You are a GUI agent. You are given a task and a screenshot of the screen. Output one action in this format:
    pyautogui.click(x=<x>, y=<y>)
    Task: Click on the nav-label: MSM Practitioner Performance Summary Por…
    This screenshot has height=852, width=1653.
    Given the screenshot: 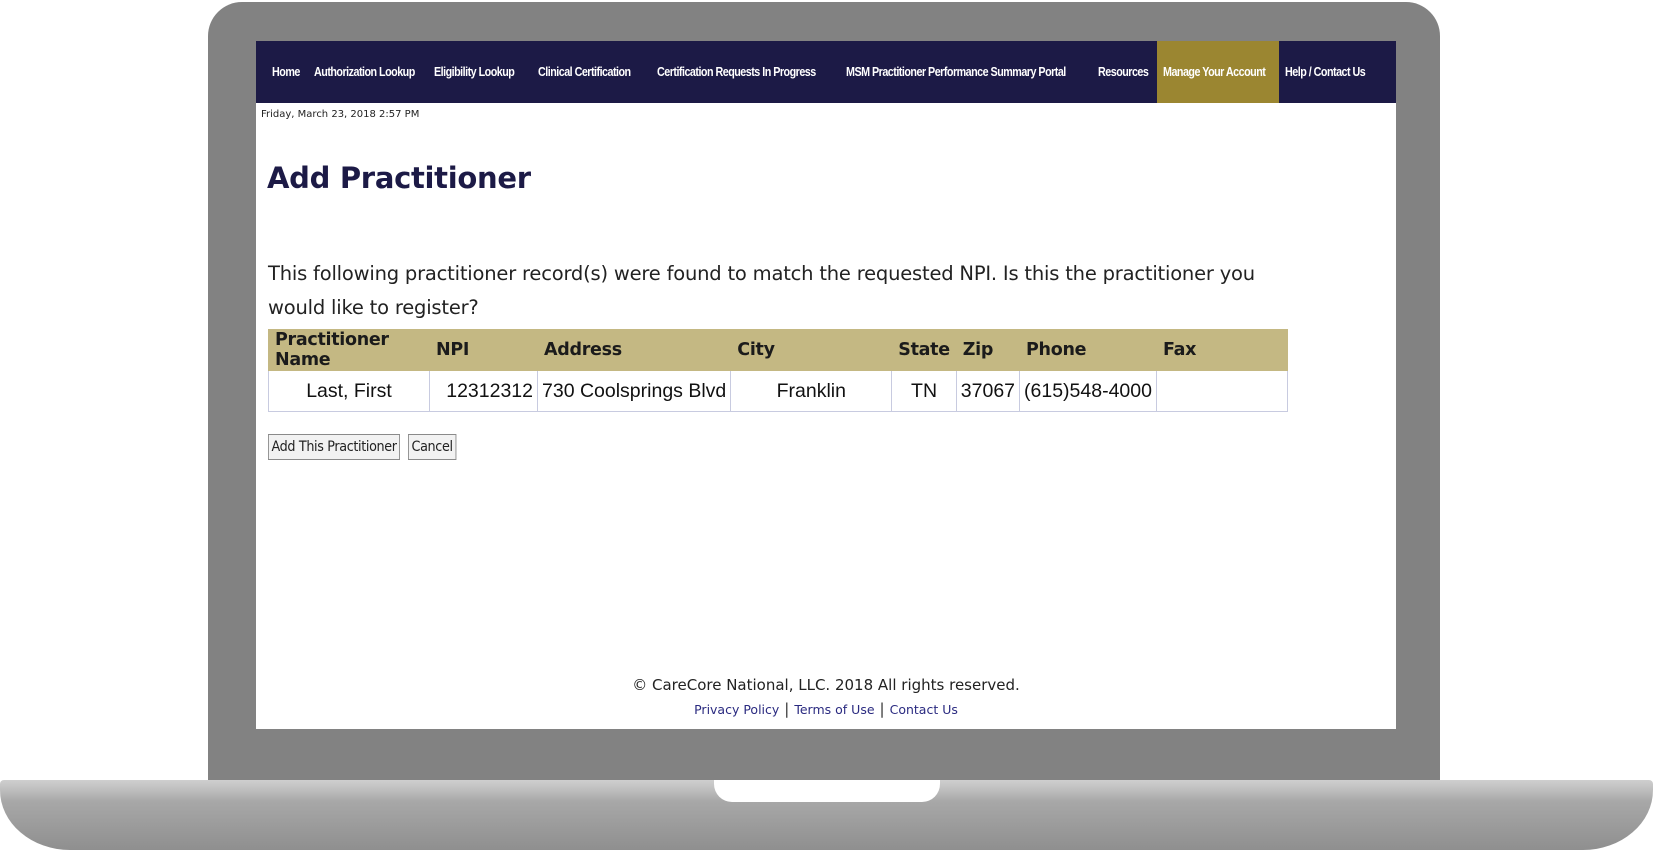 What is the action you would take?
    pyautogui.click(x=956, y=72)
    